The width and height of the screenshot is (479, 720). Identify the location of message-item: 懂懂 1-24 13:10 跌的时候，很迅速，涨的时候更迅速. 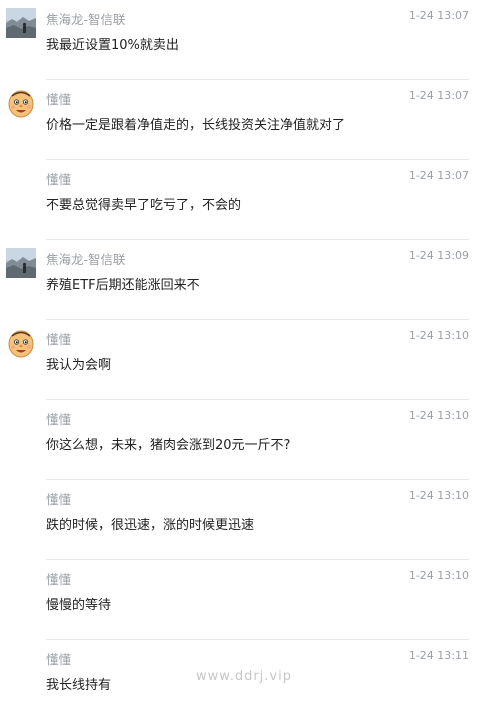
(239, 520).